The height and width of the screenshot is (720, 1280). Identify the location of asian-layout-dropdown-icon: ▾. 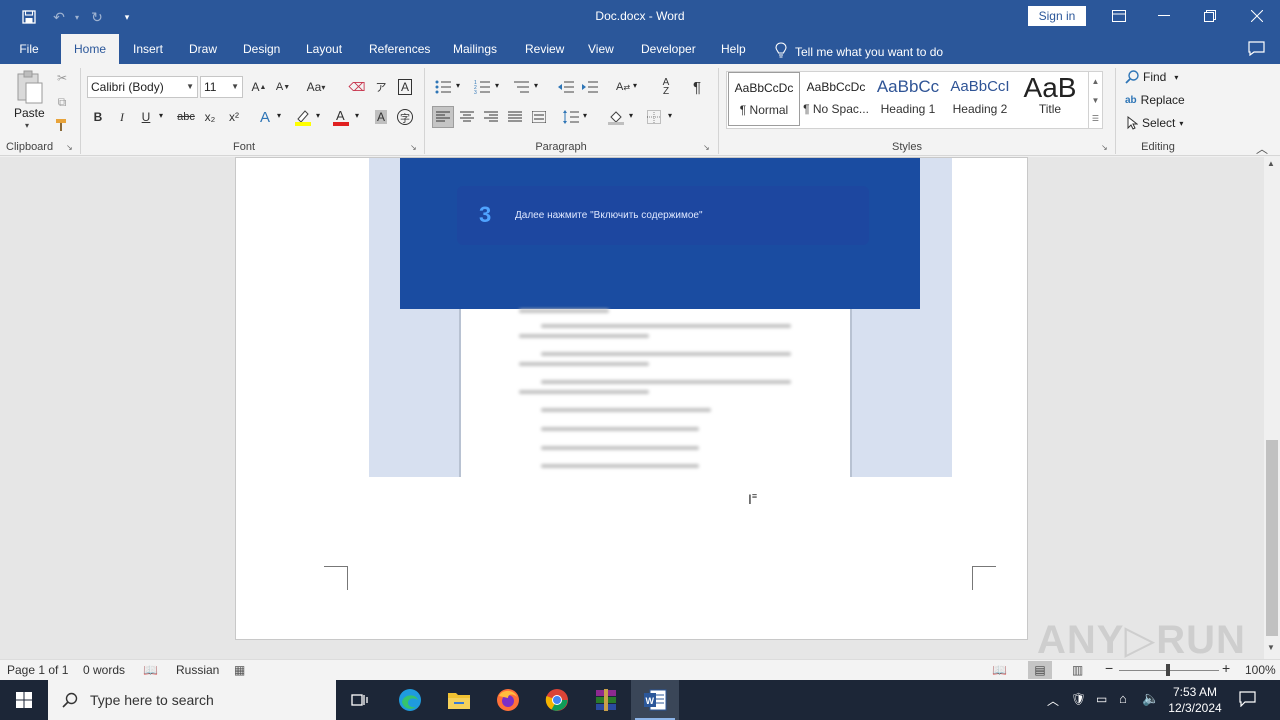
(635, 85).